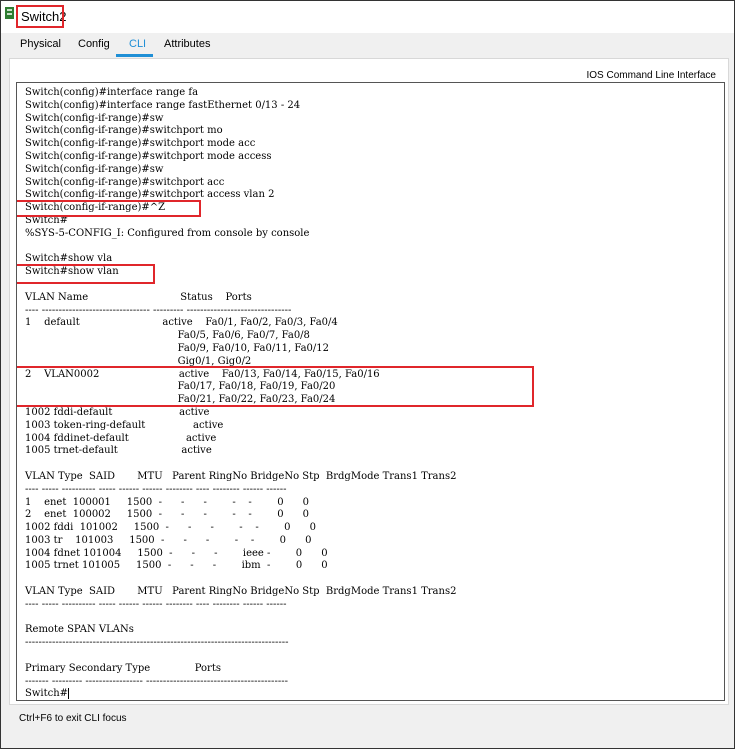 Image resolution: width=735 pixels, height=749 pixels. Describe the element at coordinates (176, 553) in the screenshot. I see `terminal-line: 1004 fdnet 101004 1500 - - - ieee - 0 0` at that location.